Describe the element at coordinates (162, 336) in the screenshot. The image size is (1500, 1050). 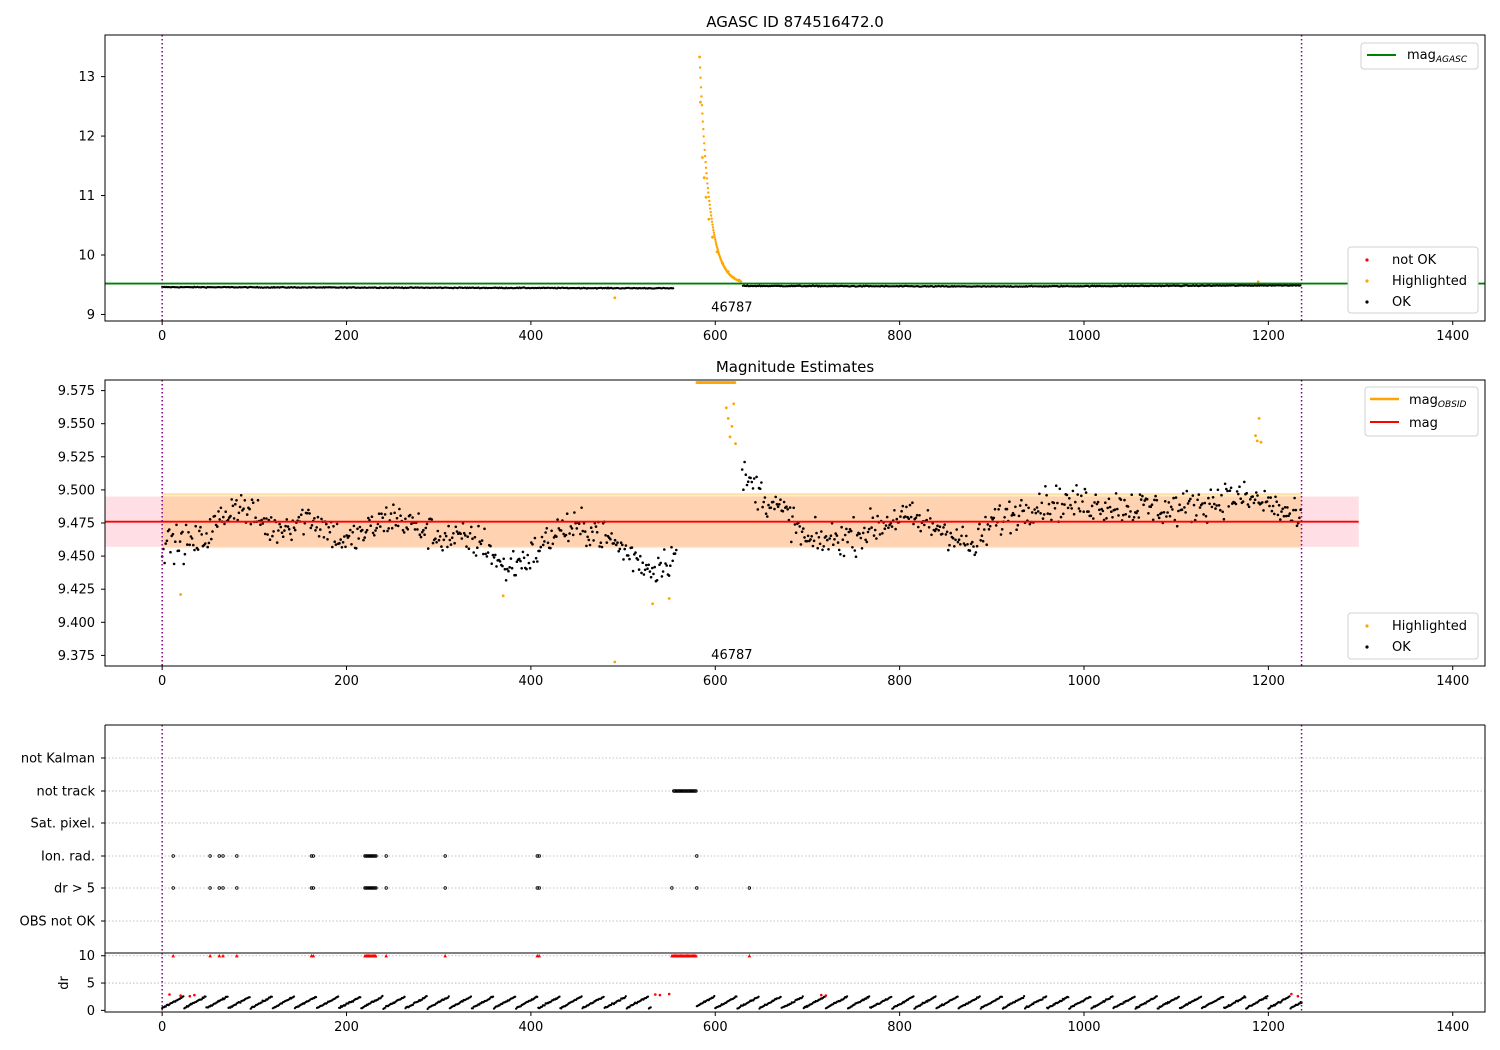
I see `x-tick-label: 0` at that location.